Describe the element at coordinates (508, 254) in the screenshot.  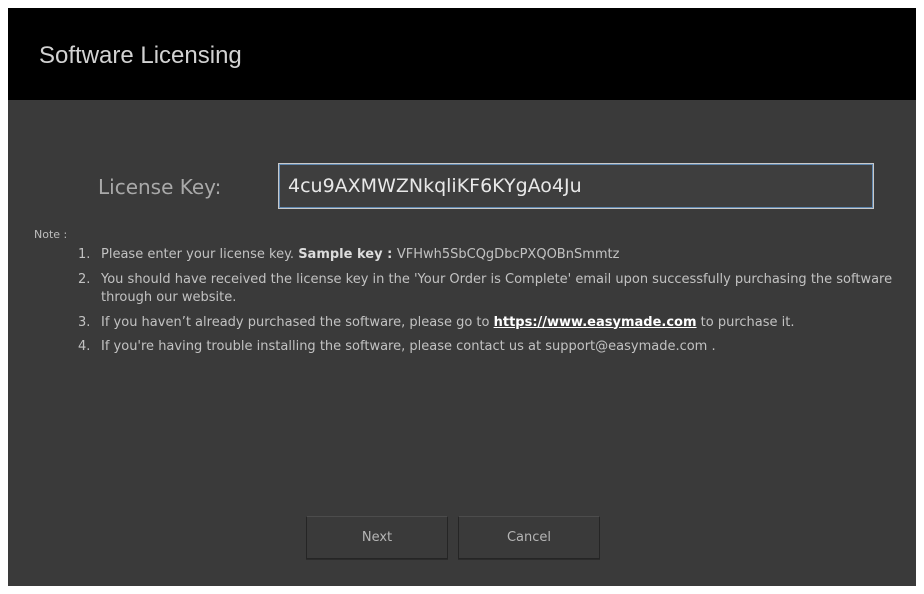
I see `sample-key-value: VFHwh5SbCQgDbcPXQOBnSmmtz` at that location.